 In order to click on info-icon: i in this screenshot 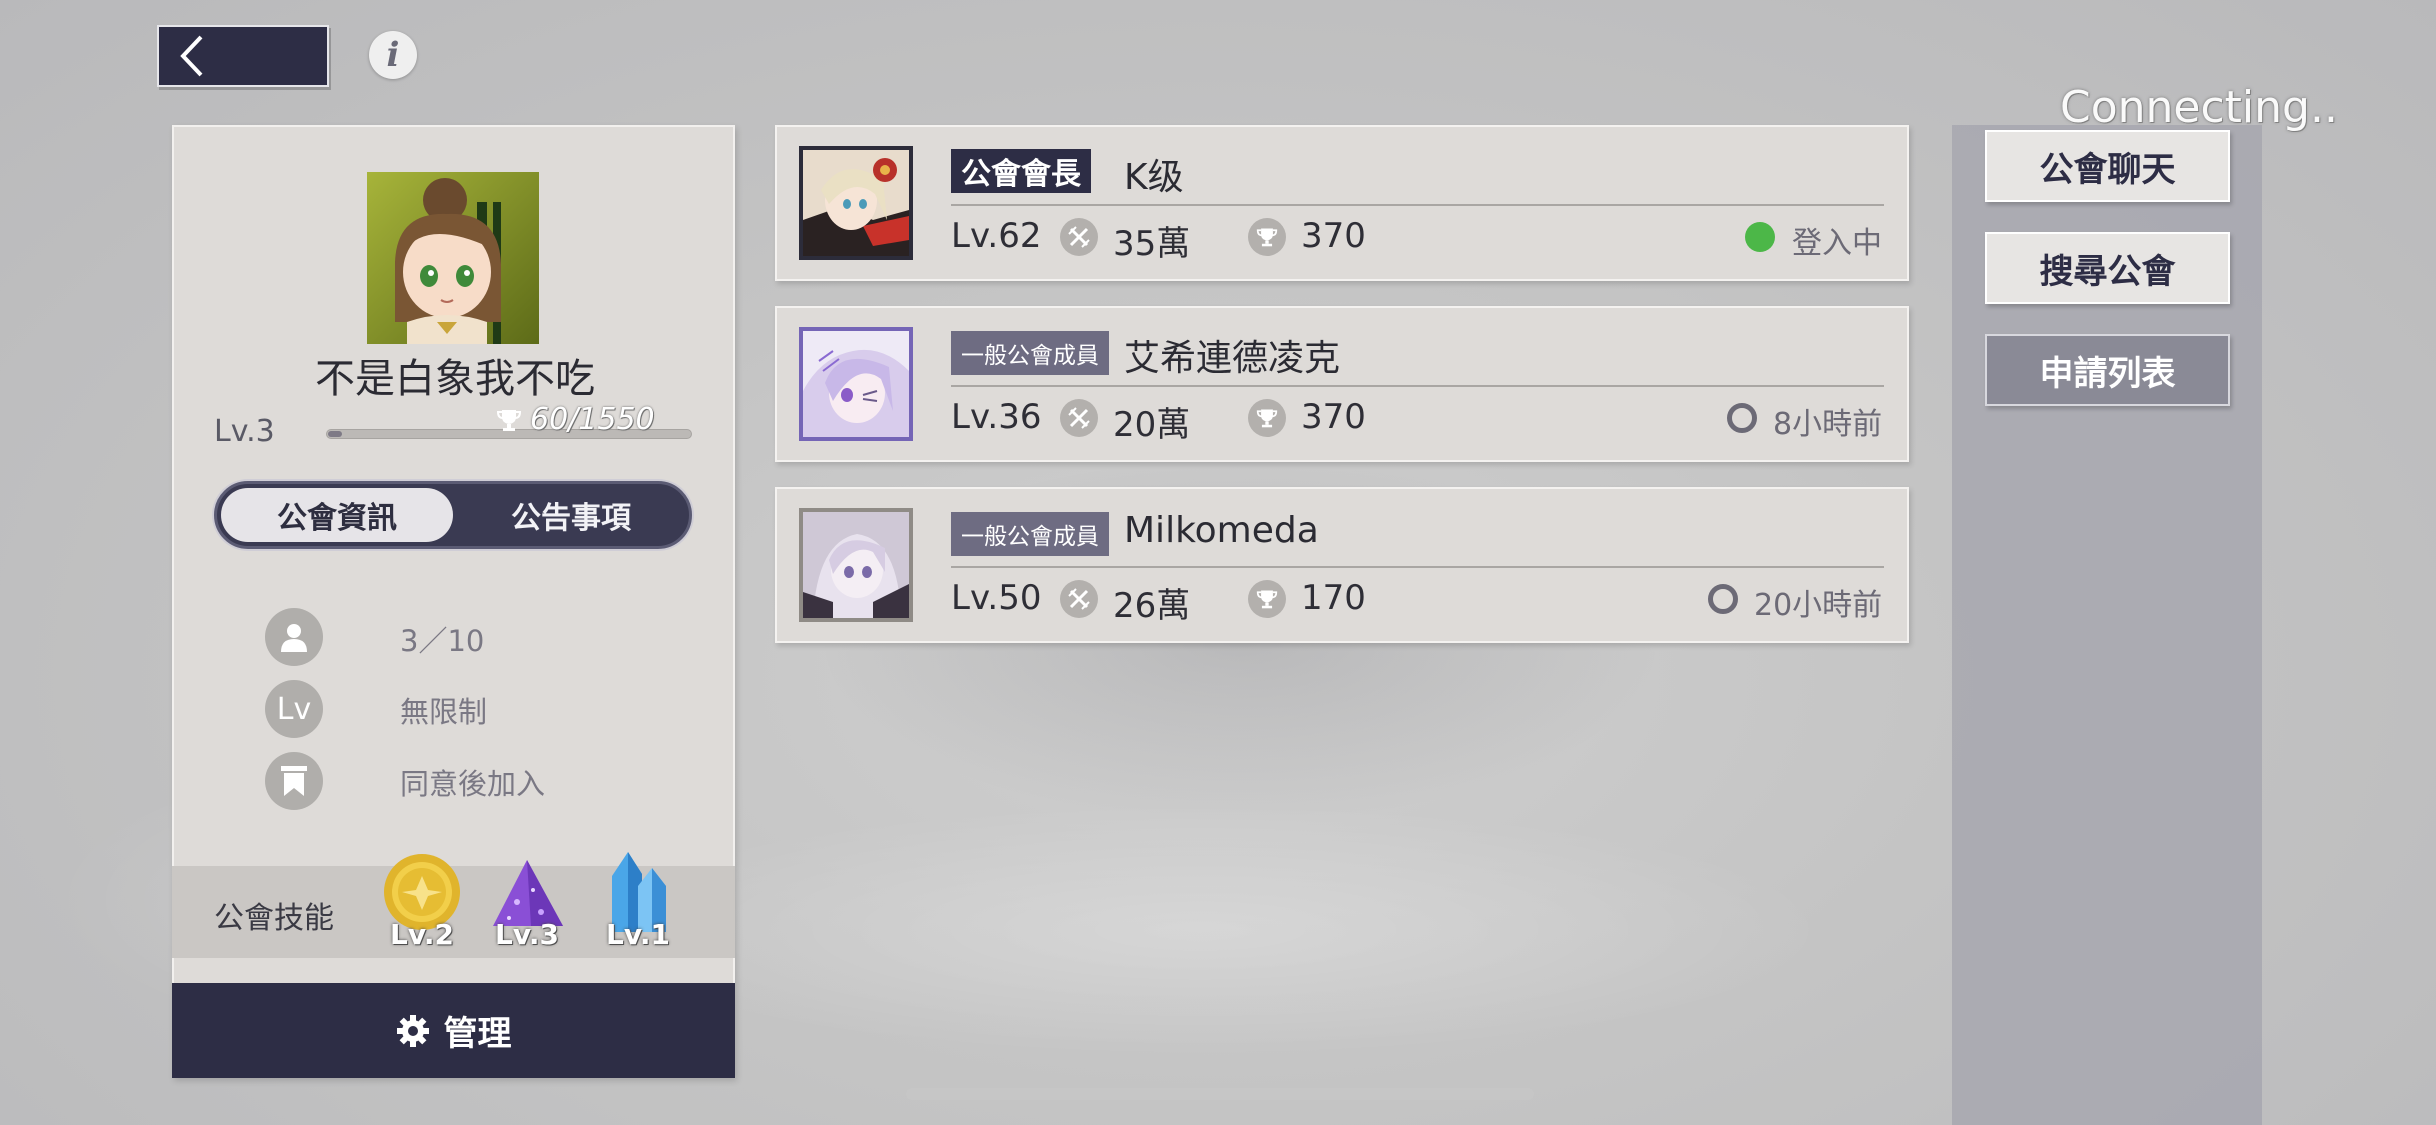, I will do `click(393, 55)`.